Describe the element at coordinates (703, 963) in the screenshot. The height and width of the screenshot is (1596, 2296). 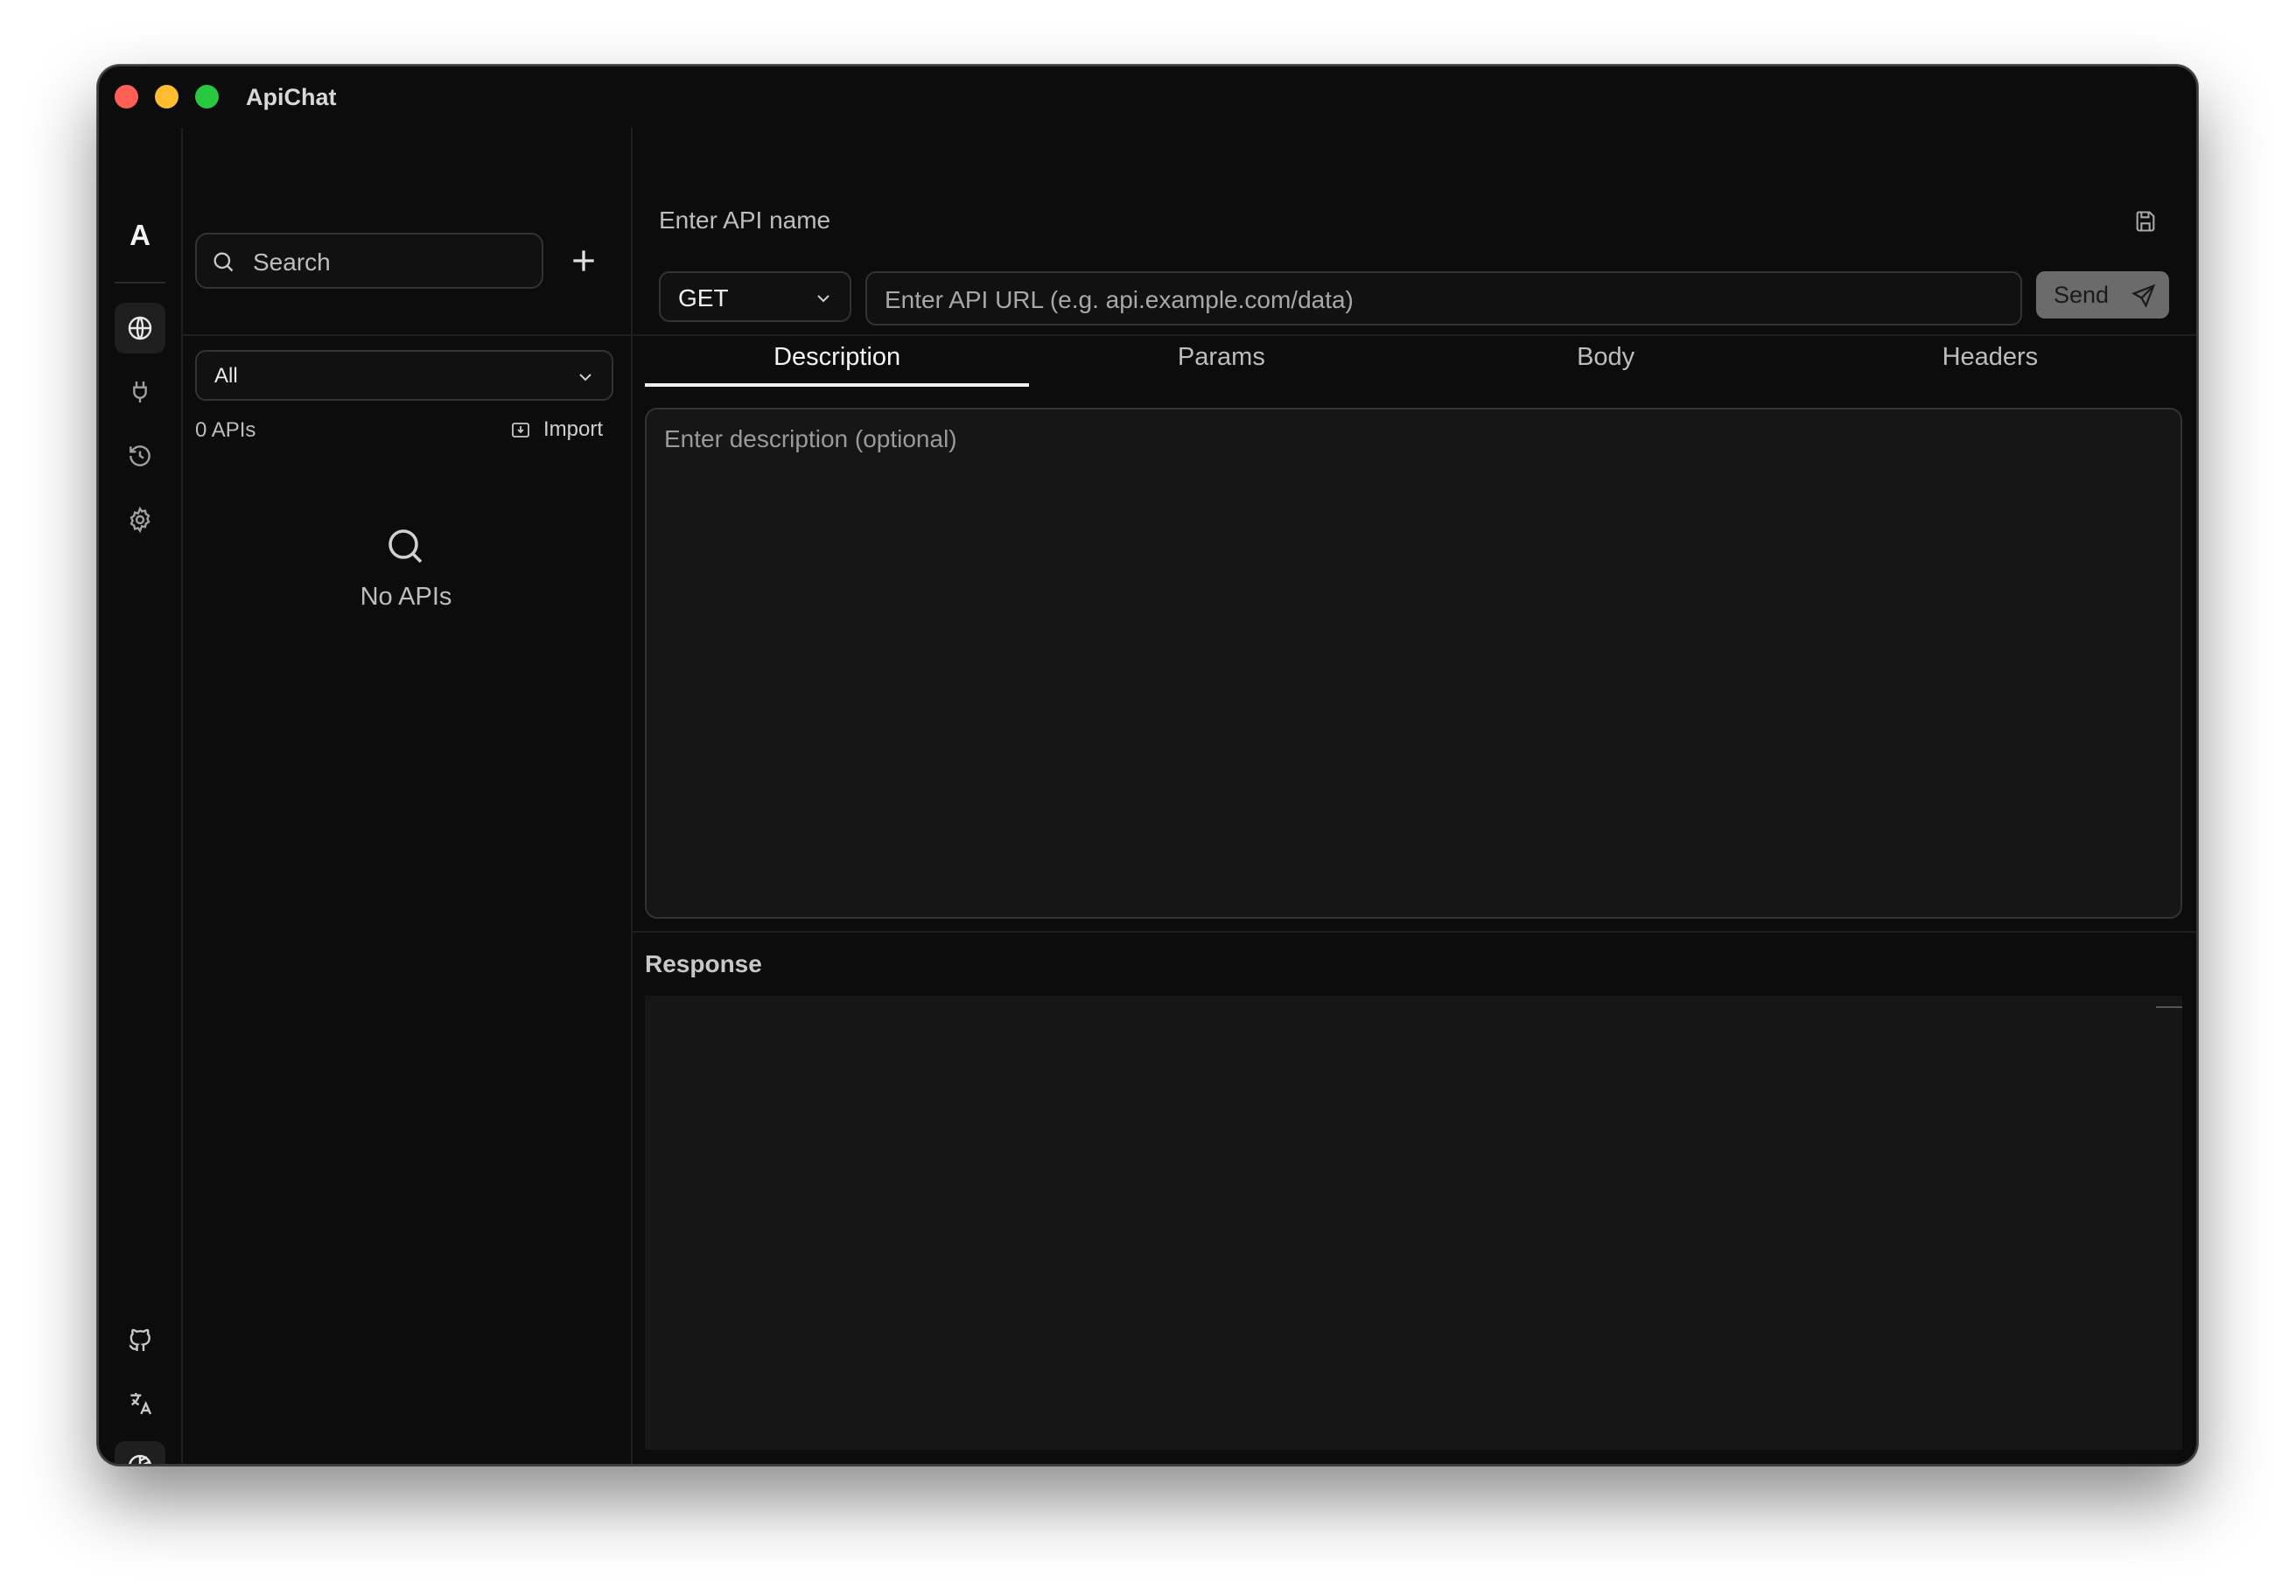
I see `response-title: Response` at that location.